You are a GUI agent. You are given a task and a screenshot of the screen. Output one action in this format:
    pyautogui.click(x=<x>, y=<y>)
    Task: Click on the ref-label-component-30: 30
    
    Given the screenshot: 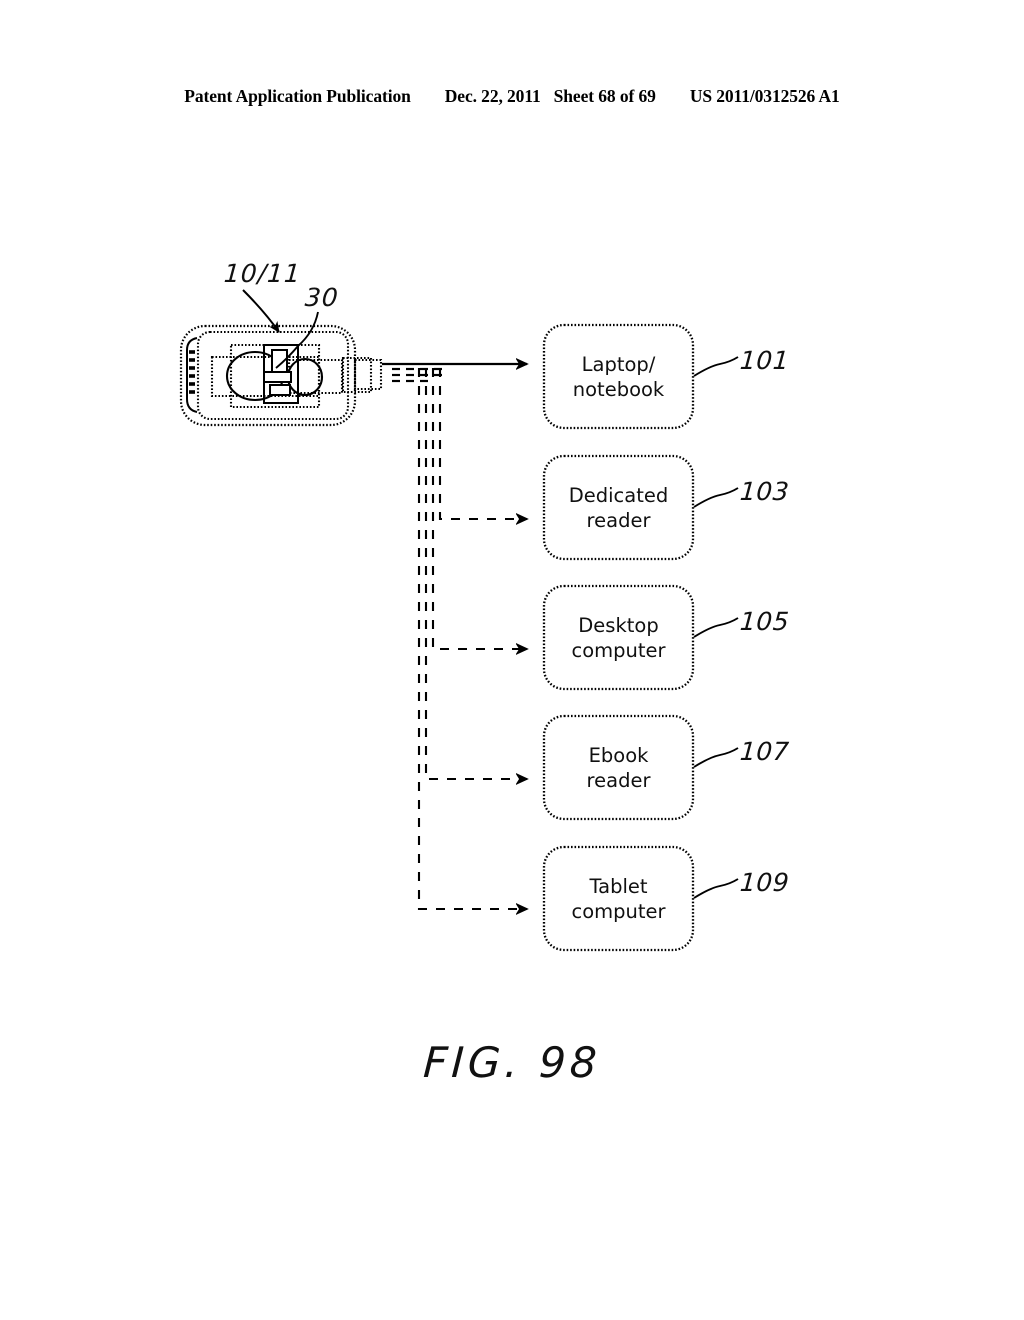 What is the action you would take?
    pyautogui.click(x=321, y=297)
    